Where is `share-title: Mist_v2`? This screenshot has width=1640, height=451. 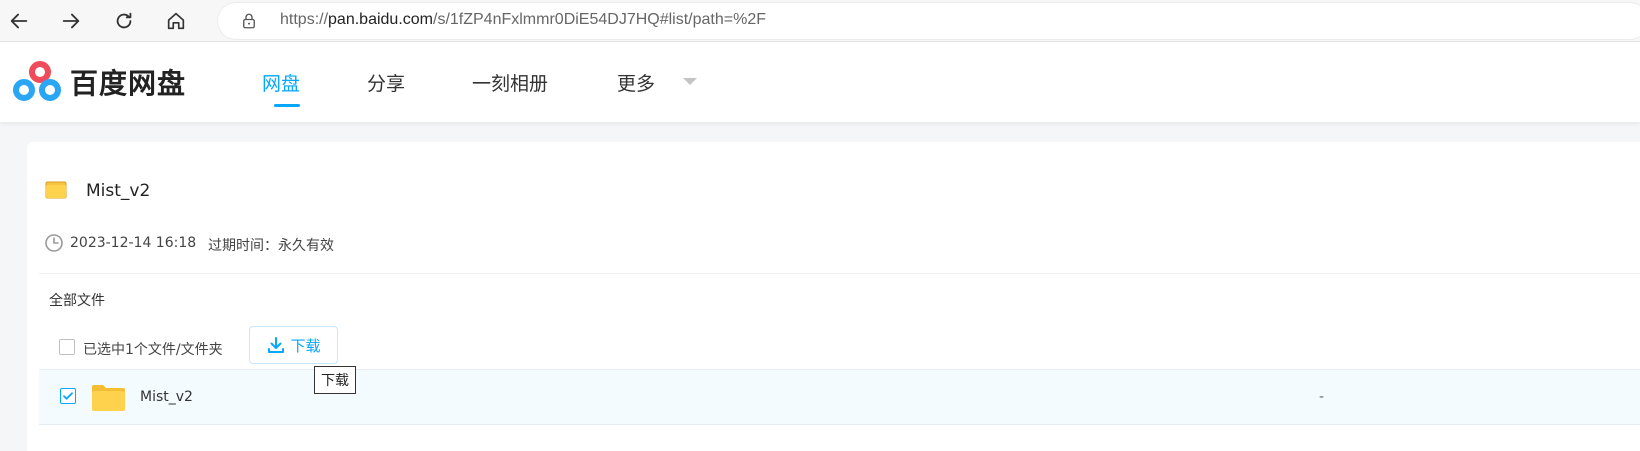
share-title: Mist_v2 is located at coordinates (118, 191).